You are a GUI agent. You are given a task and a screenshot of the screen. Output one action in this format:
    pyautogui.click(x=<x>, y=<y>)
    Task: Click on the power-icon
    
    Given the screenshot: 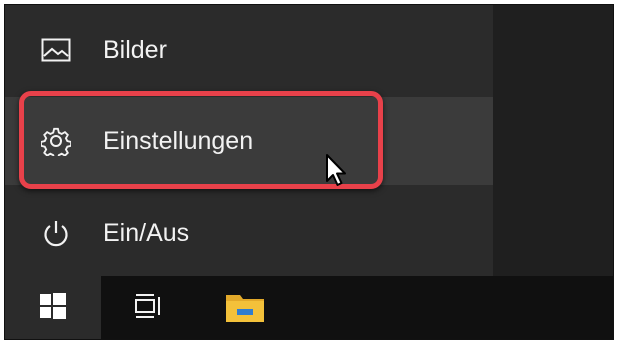 What is the action you would take?
    pyautogui.click(x=56, y=234)
    